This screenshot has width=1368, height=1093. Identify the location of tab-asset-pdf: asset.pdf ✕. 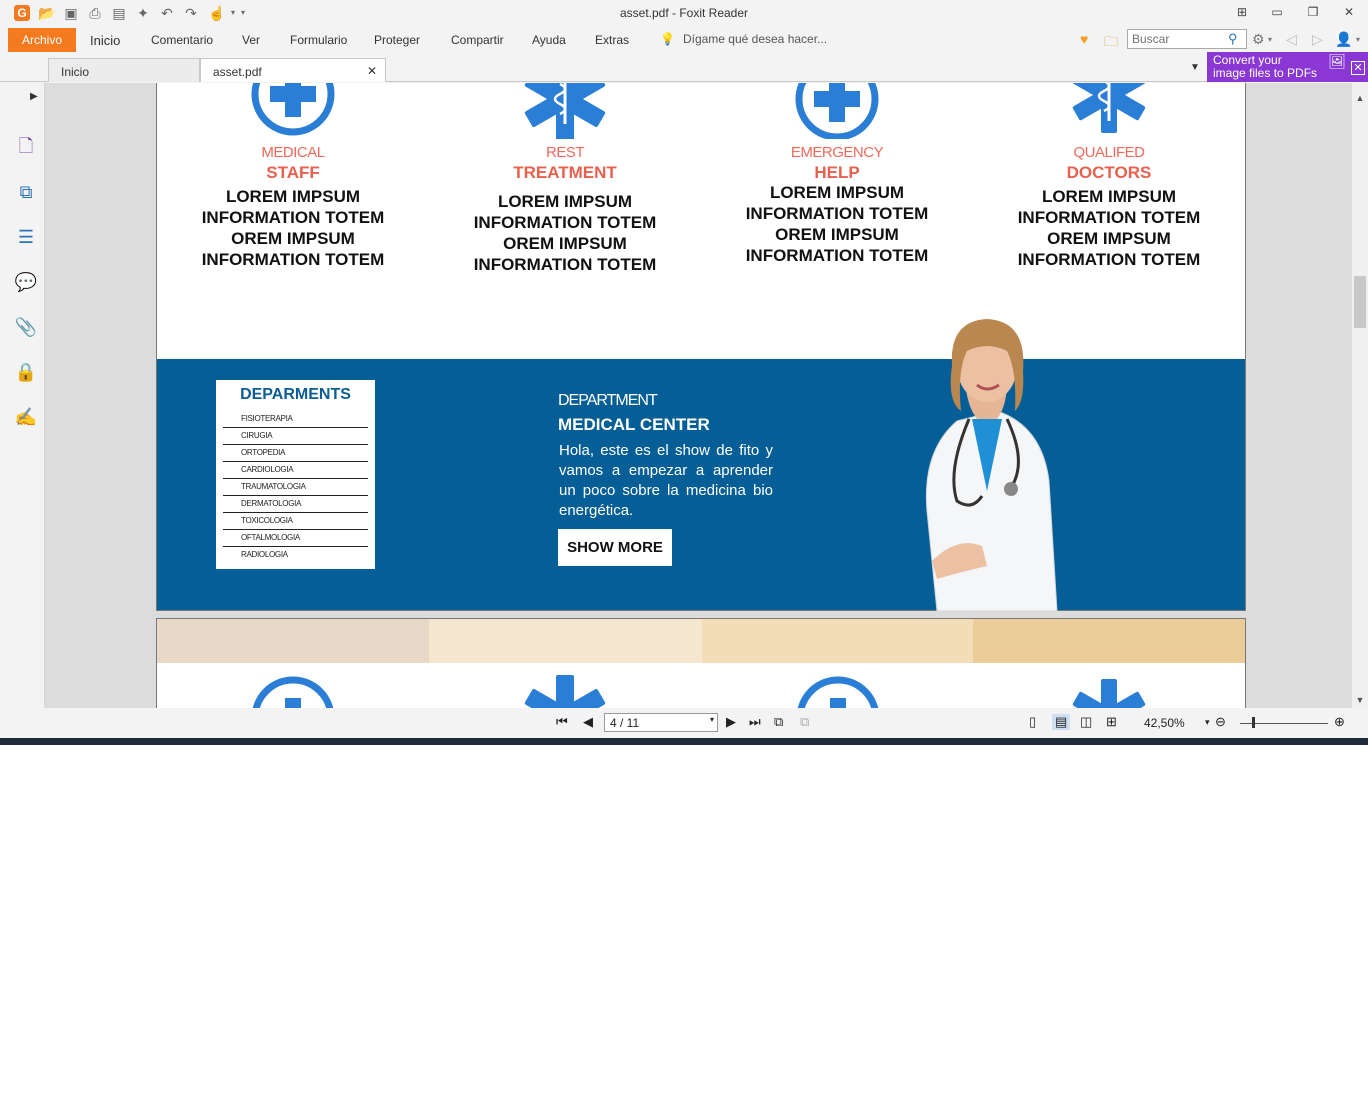
(293, 70).